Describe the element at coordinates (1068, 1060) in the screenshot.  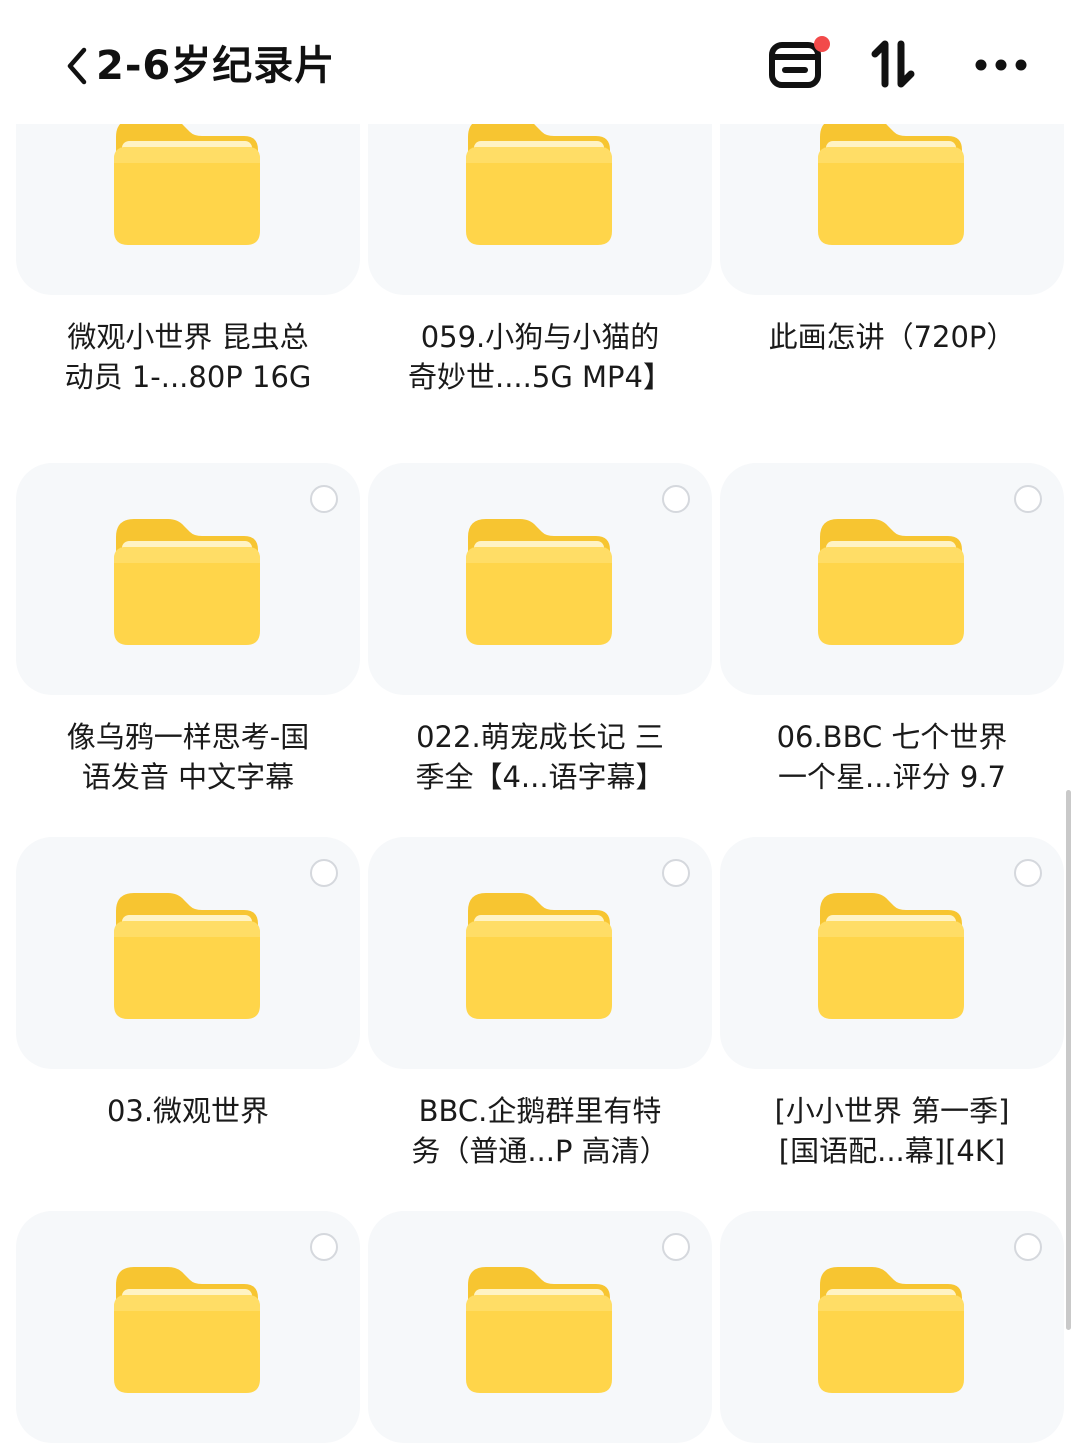
I see `scrollbar` at that location.